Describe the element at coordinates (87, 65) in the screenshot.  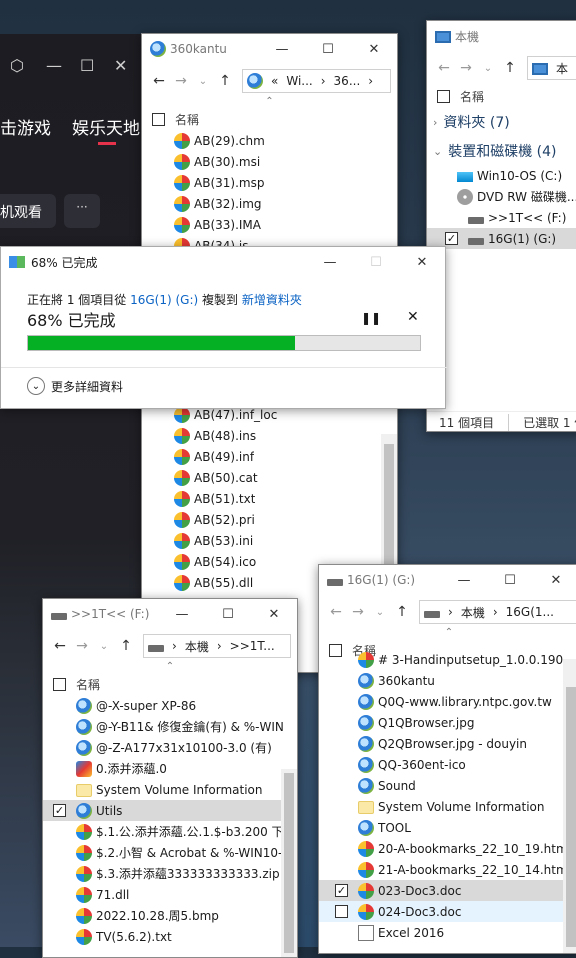
I see `maximize-icon: ☐` at that location.